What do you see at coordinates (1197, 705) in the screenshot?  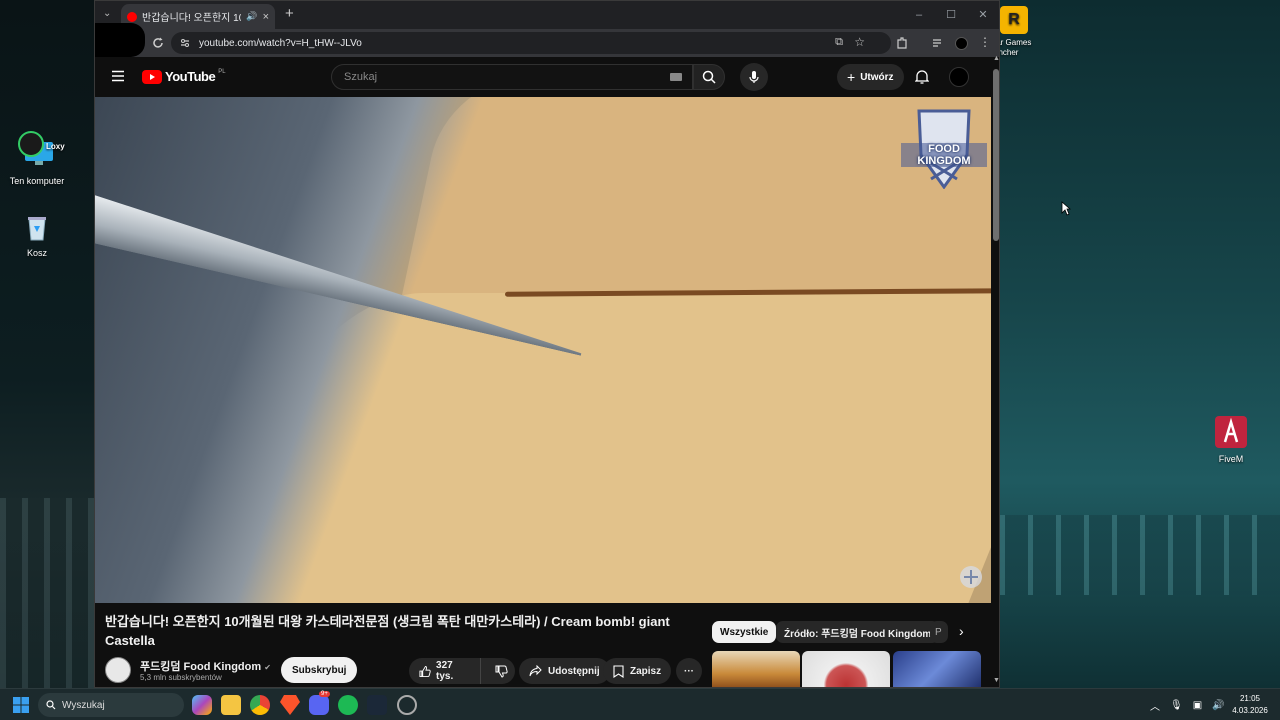 I see `tray-network-icon: ▣` at bounding box center [1197, 705].